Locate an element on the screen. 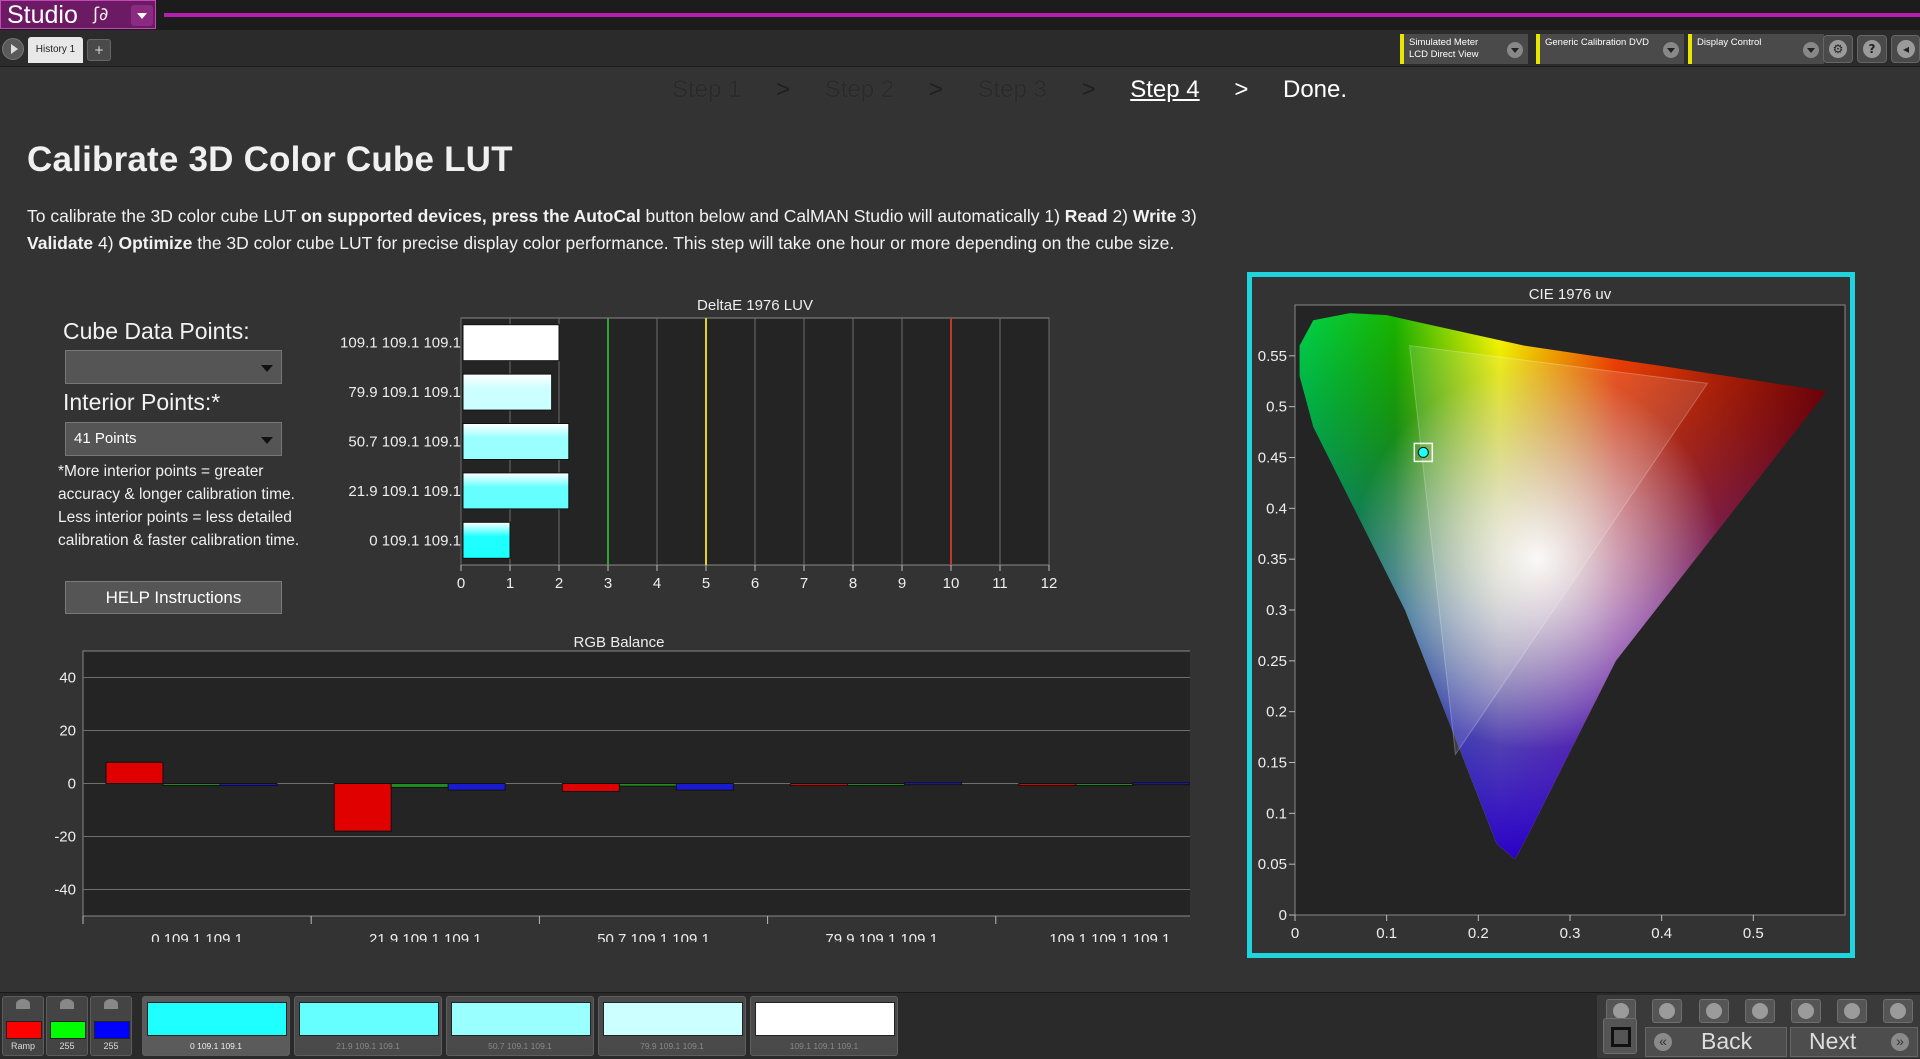  back-label: Back is located at coordinates (1727, 1041).